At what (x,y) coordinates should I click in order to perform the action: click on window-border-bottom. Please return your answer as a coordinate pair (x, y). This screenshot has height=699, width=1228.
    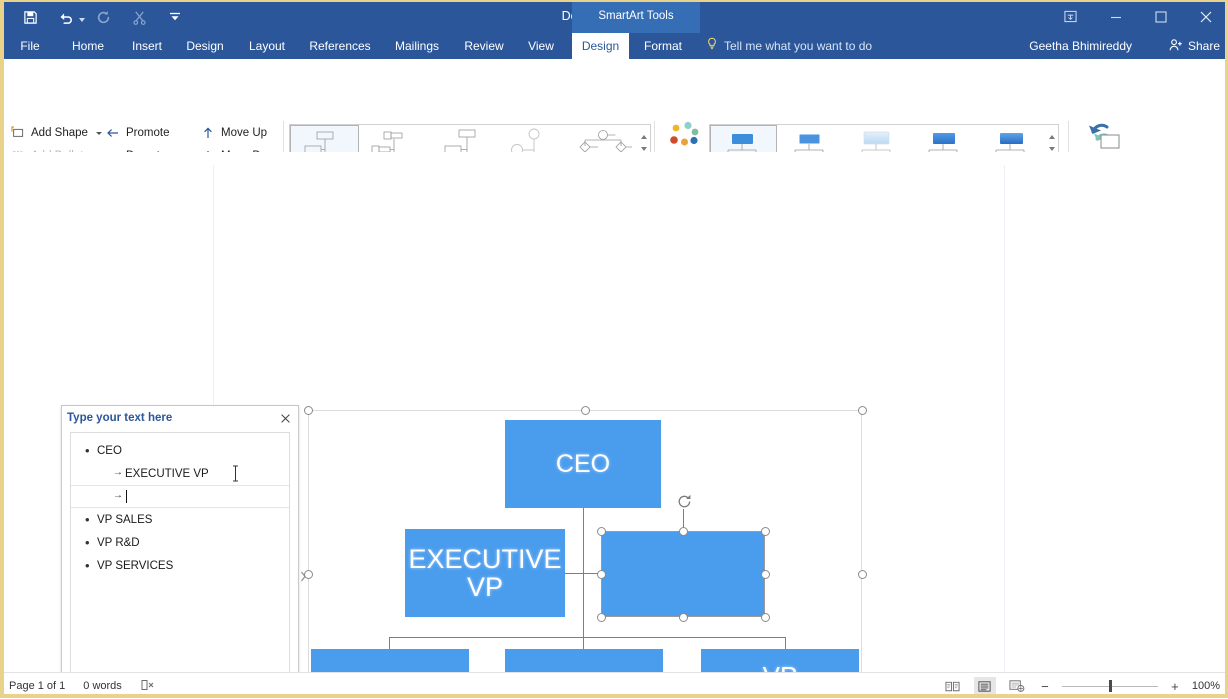
    Looking at the image, I should click on (614, 696).